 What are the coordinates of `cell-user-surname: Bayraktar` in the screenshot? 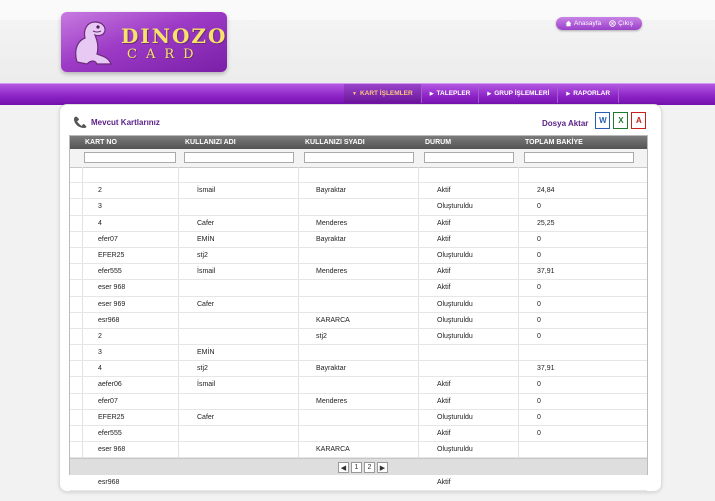 It's located at (331, 191).